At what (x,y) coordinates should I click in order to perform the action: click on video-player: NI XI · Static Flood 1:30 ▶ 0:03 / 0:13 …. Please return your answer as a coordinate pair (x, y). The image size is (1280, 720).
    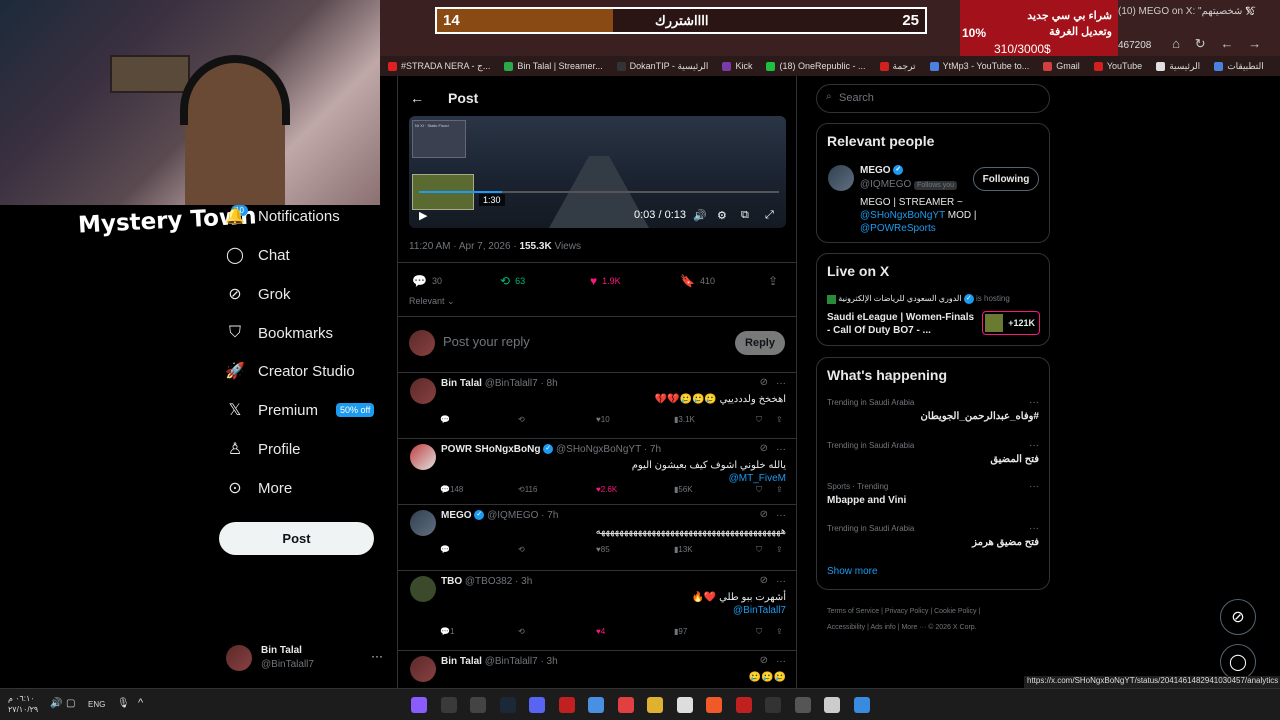
    Looking at the image, I should click on (597, 172).